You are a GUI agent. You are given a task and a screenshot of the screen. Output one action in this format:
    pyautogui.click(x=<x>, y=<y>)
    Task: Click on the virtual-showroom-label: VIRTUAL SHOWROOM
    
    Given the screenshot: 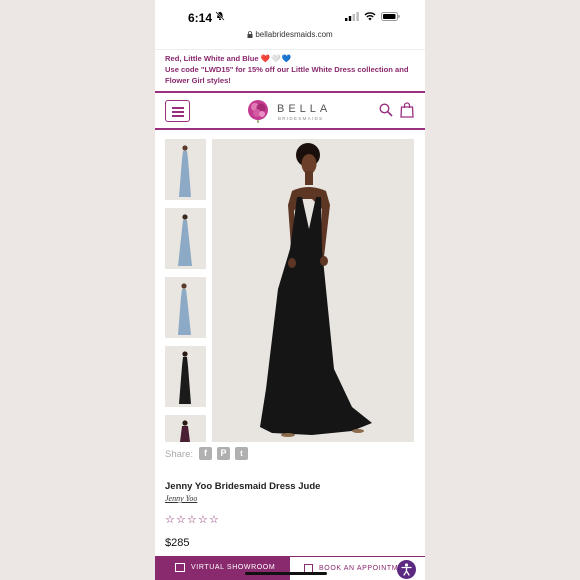 What is the action you would take?
    pyautogui.click(x=233, y=567)
    